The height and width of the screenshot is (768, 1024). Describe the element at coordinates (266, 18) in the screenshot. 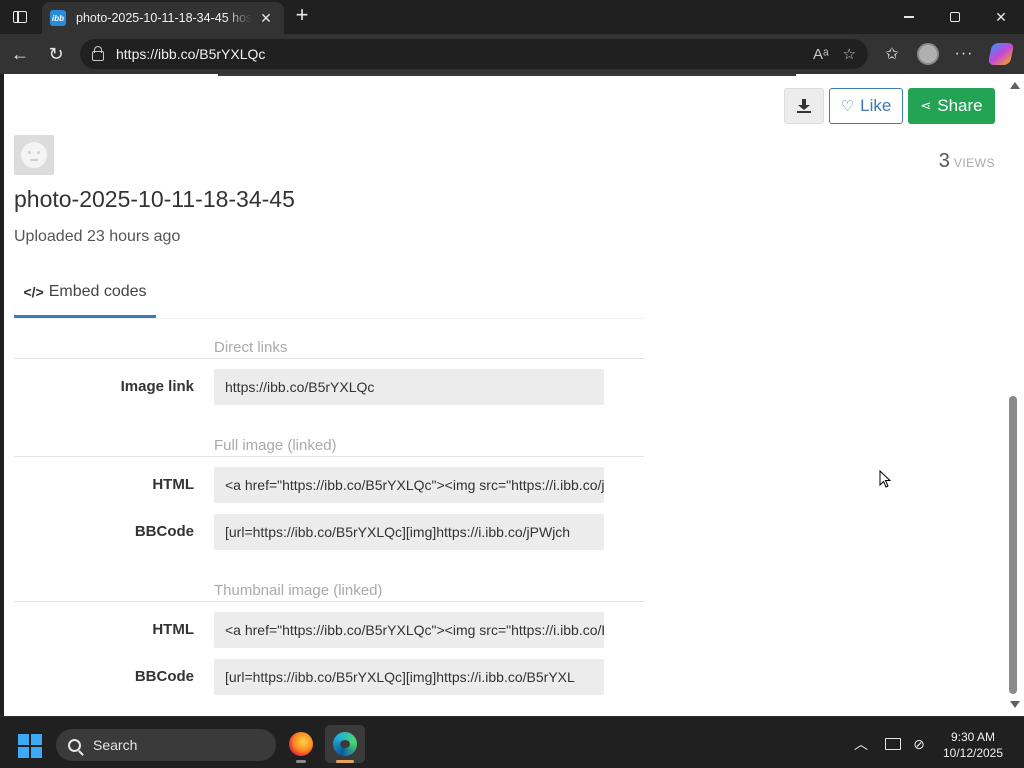

I see `tab-close-icon: ✕` at that location.